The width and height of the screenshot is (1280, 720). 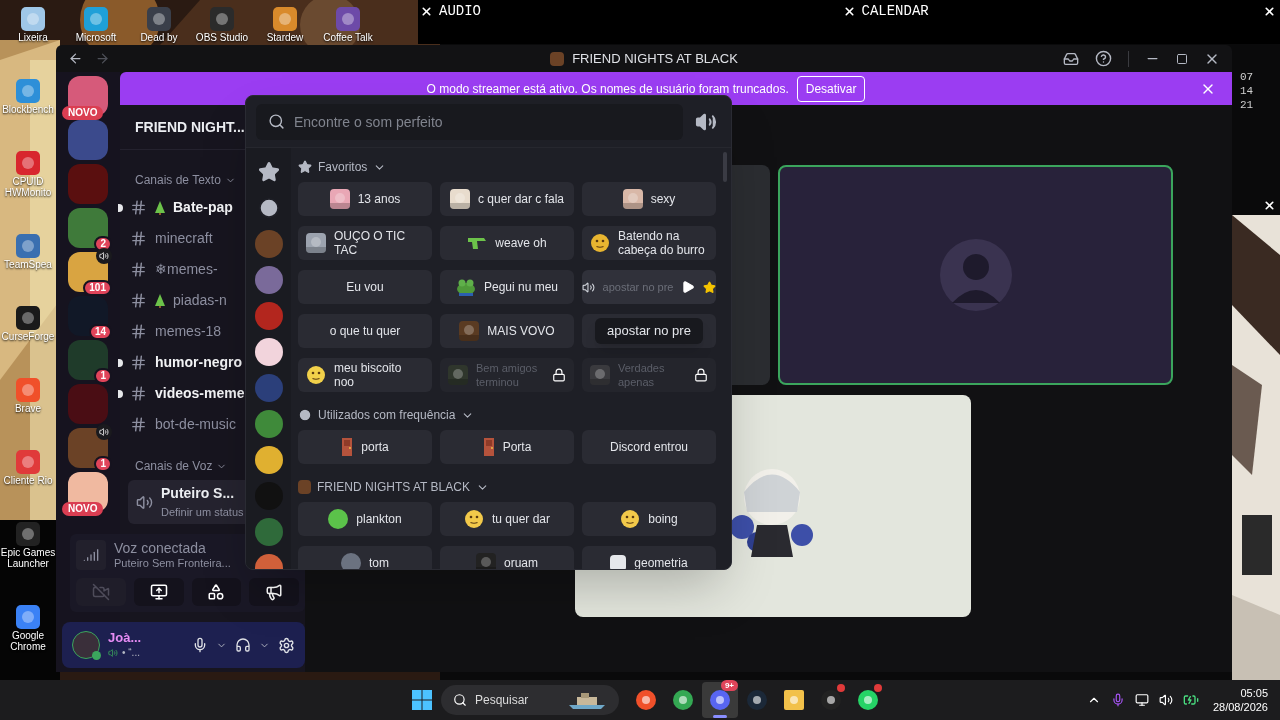 I want to click on clock-time: 05:05, so click(x=1254, y=693).